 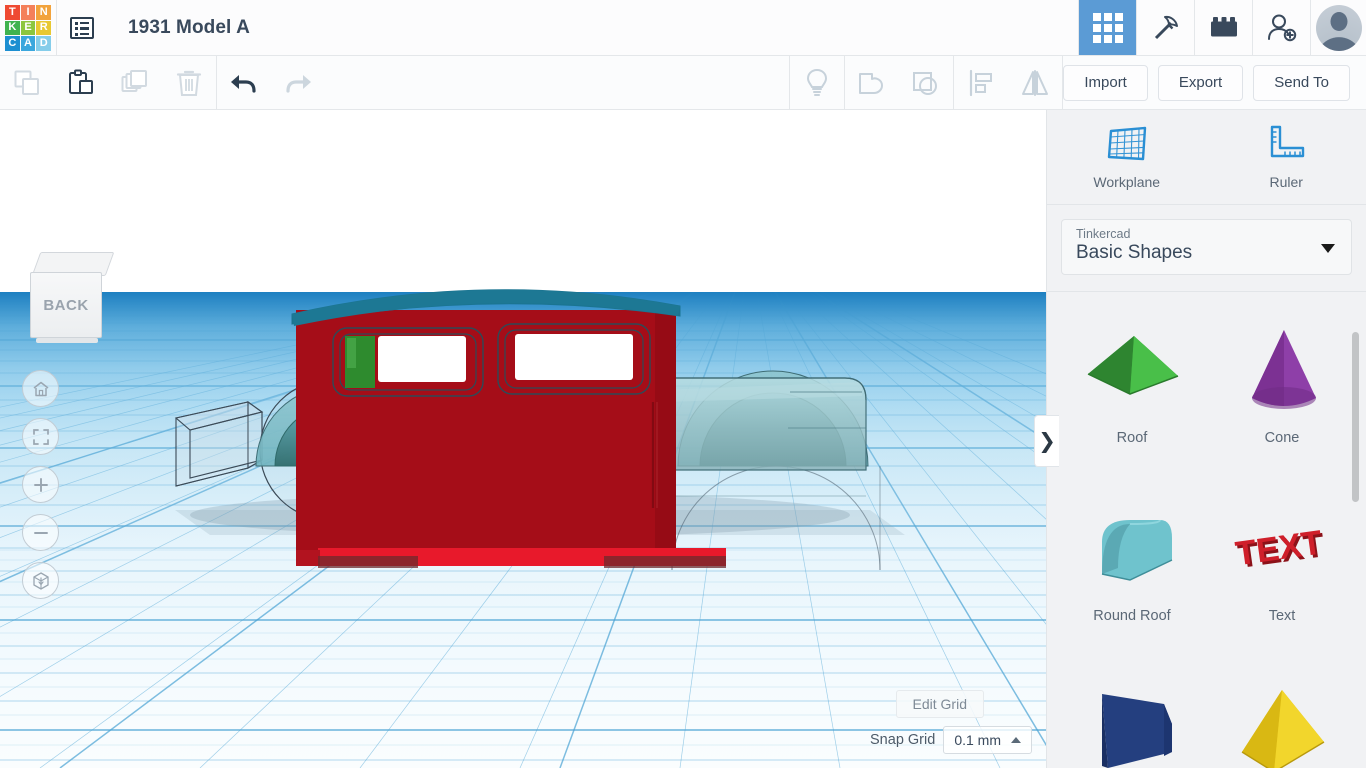 I want to click on shape-gallery: Roof Cone Round Roof TEXT TEXT Text, so click(x=1206, y=532).